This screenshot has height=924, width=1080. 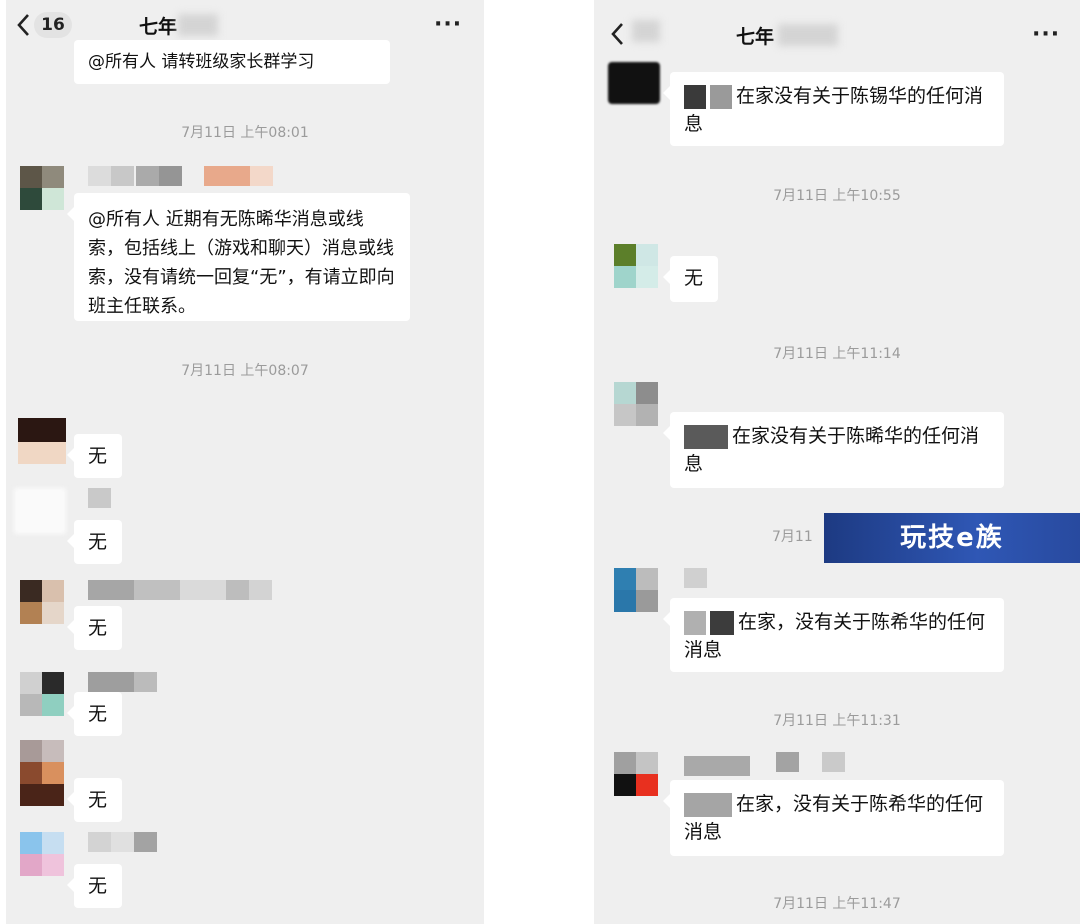 I want to click on message-bubble: 在家没有关于陈晞华的任何消息, so click(x=833, y=450).